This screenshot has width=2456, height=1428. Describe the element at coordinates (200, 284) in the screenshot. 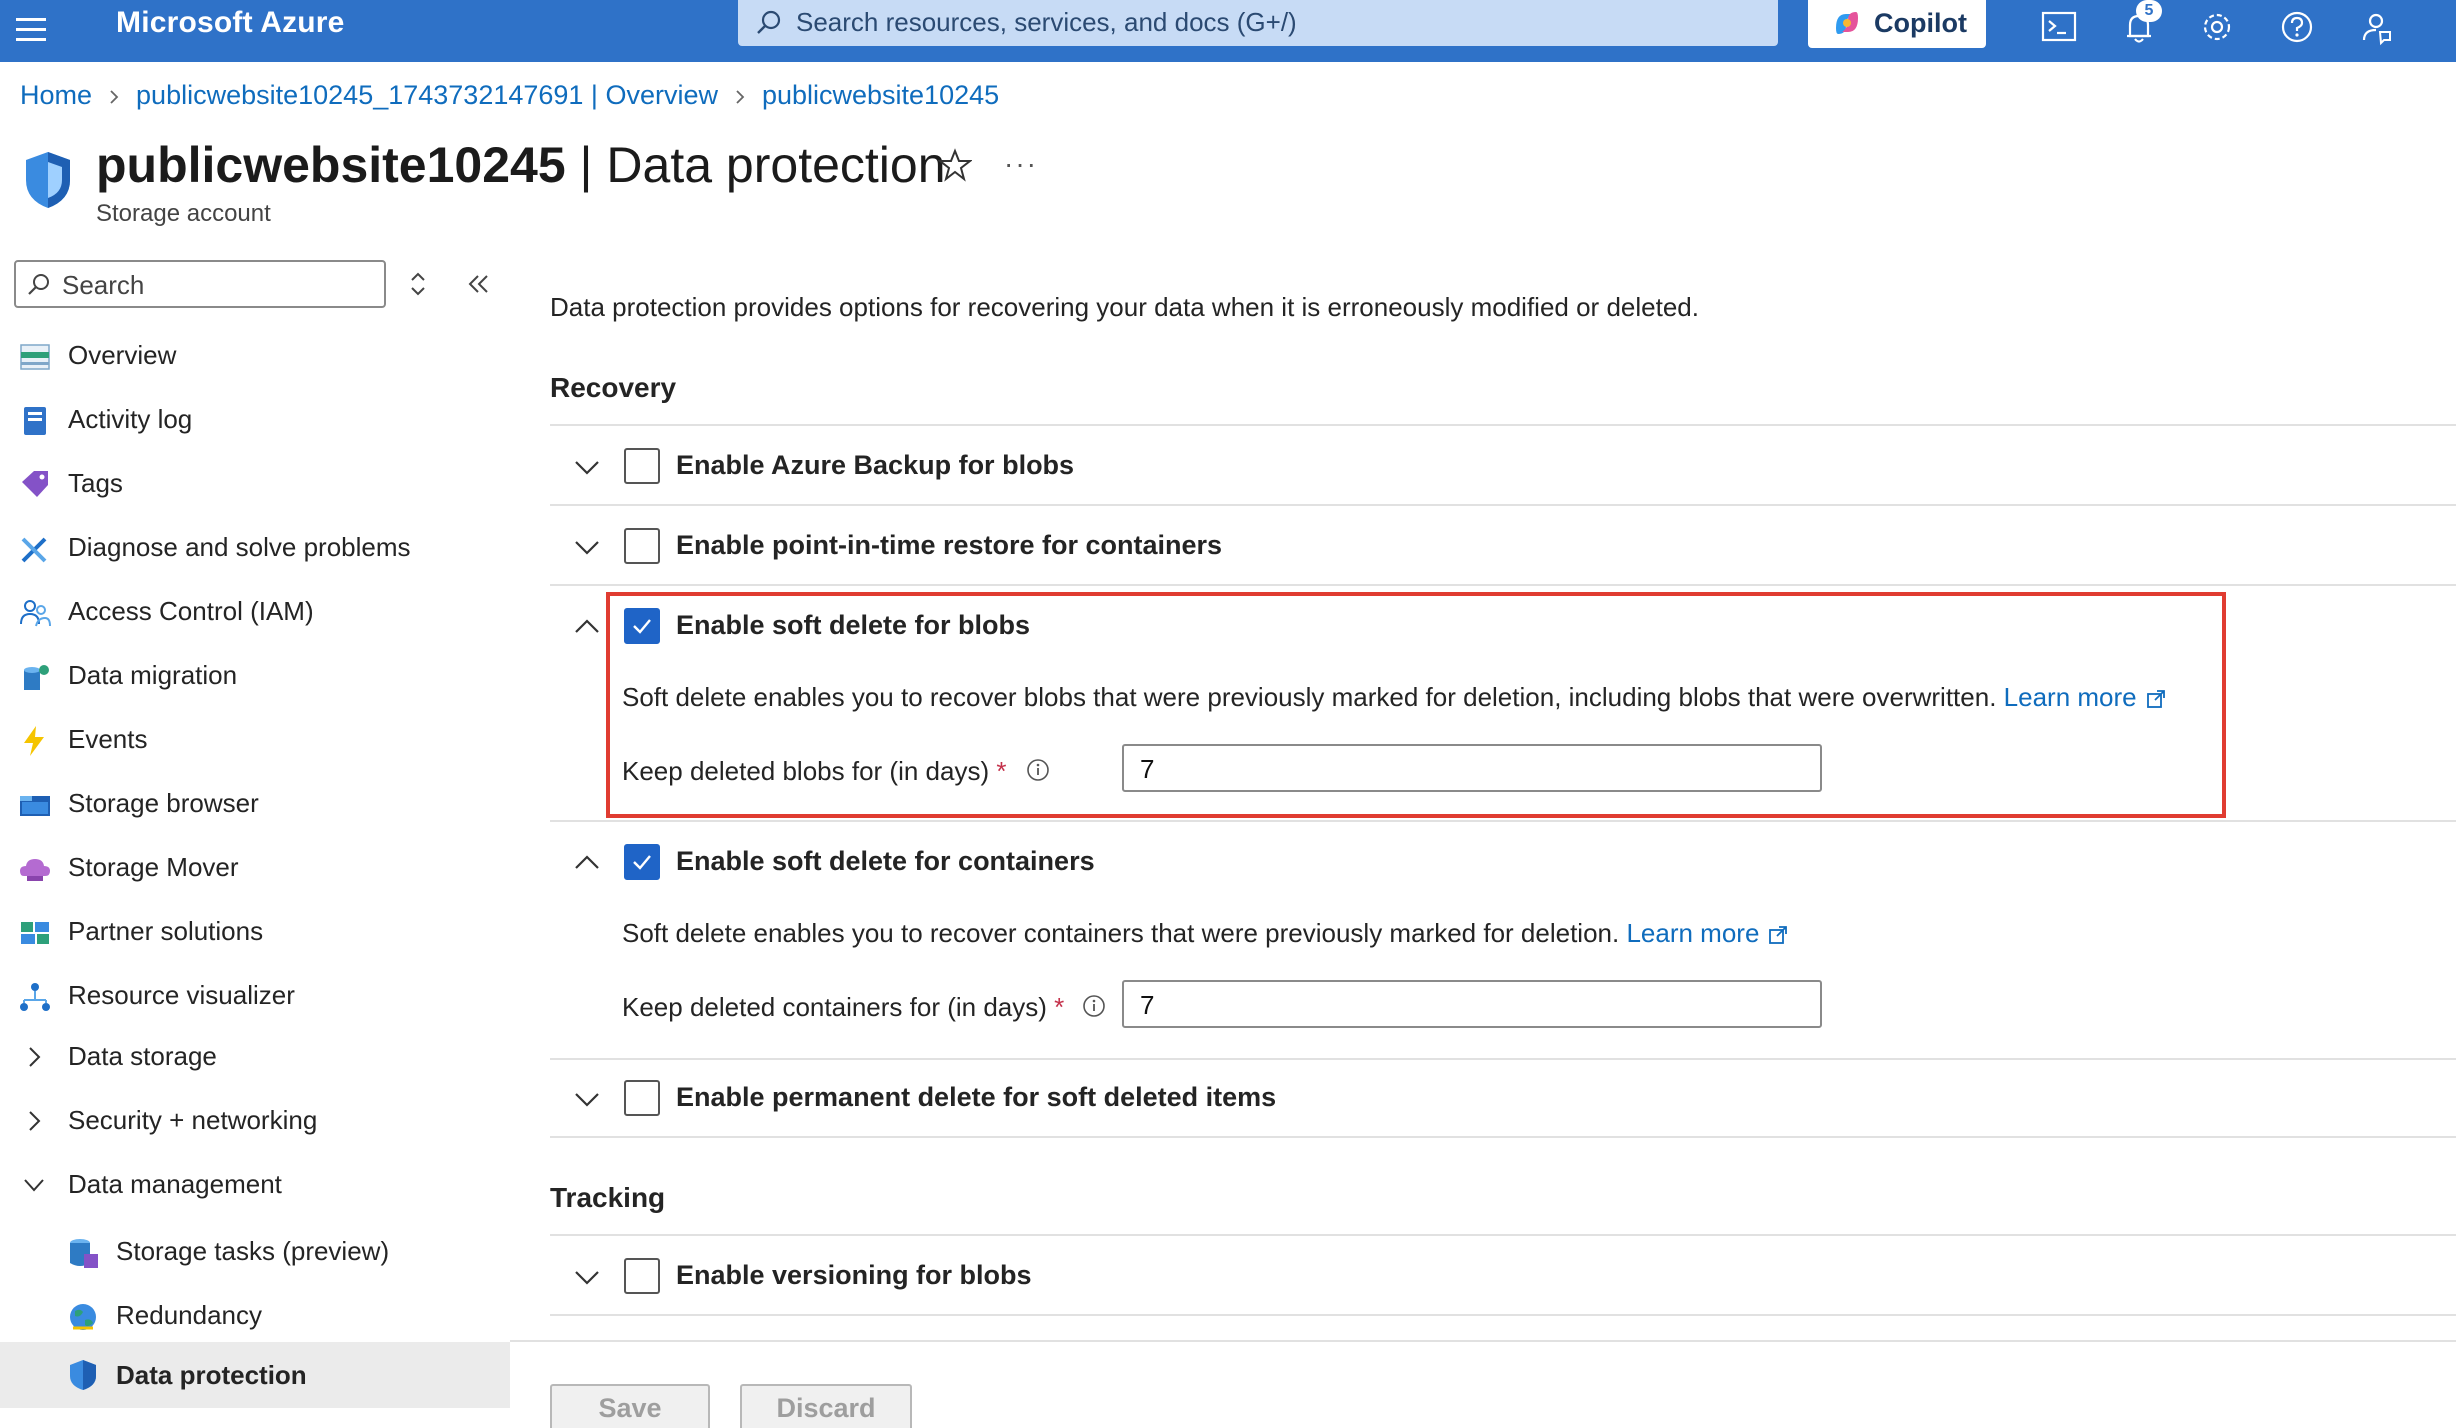

I see `sidebar-search-input: Search` at that location.